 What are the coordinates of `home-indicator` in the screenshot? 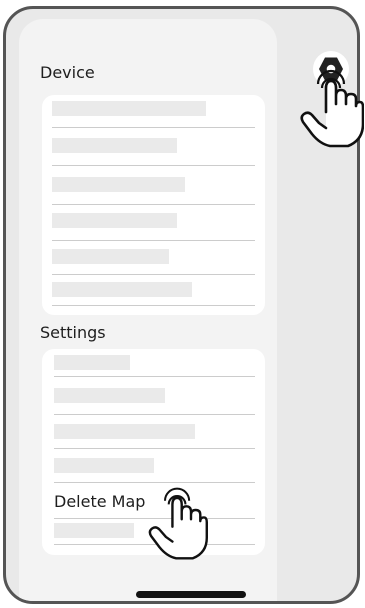 It's located at (191, 594).